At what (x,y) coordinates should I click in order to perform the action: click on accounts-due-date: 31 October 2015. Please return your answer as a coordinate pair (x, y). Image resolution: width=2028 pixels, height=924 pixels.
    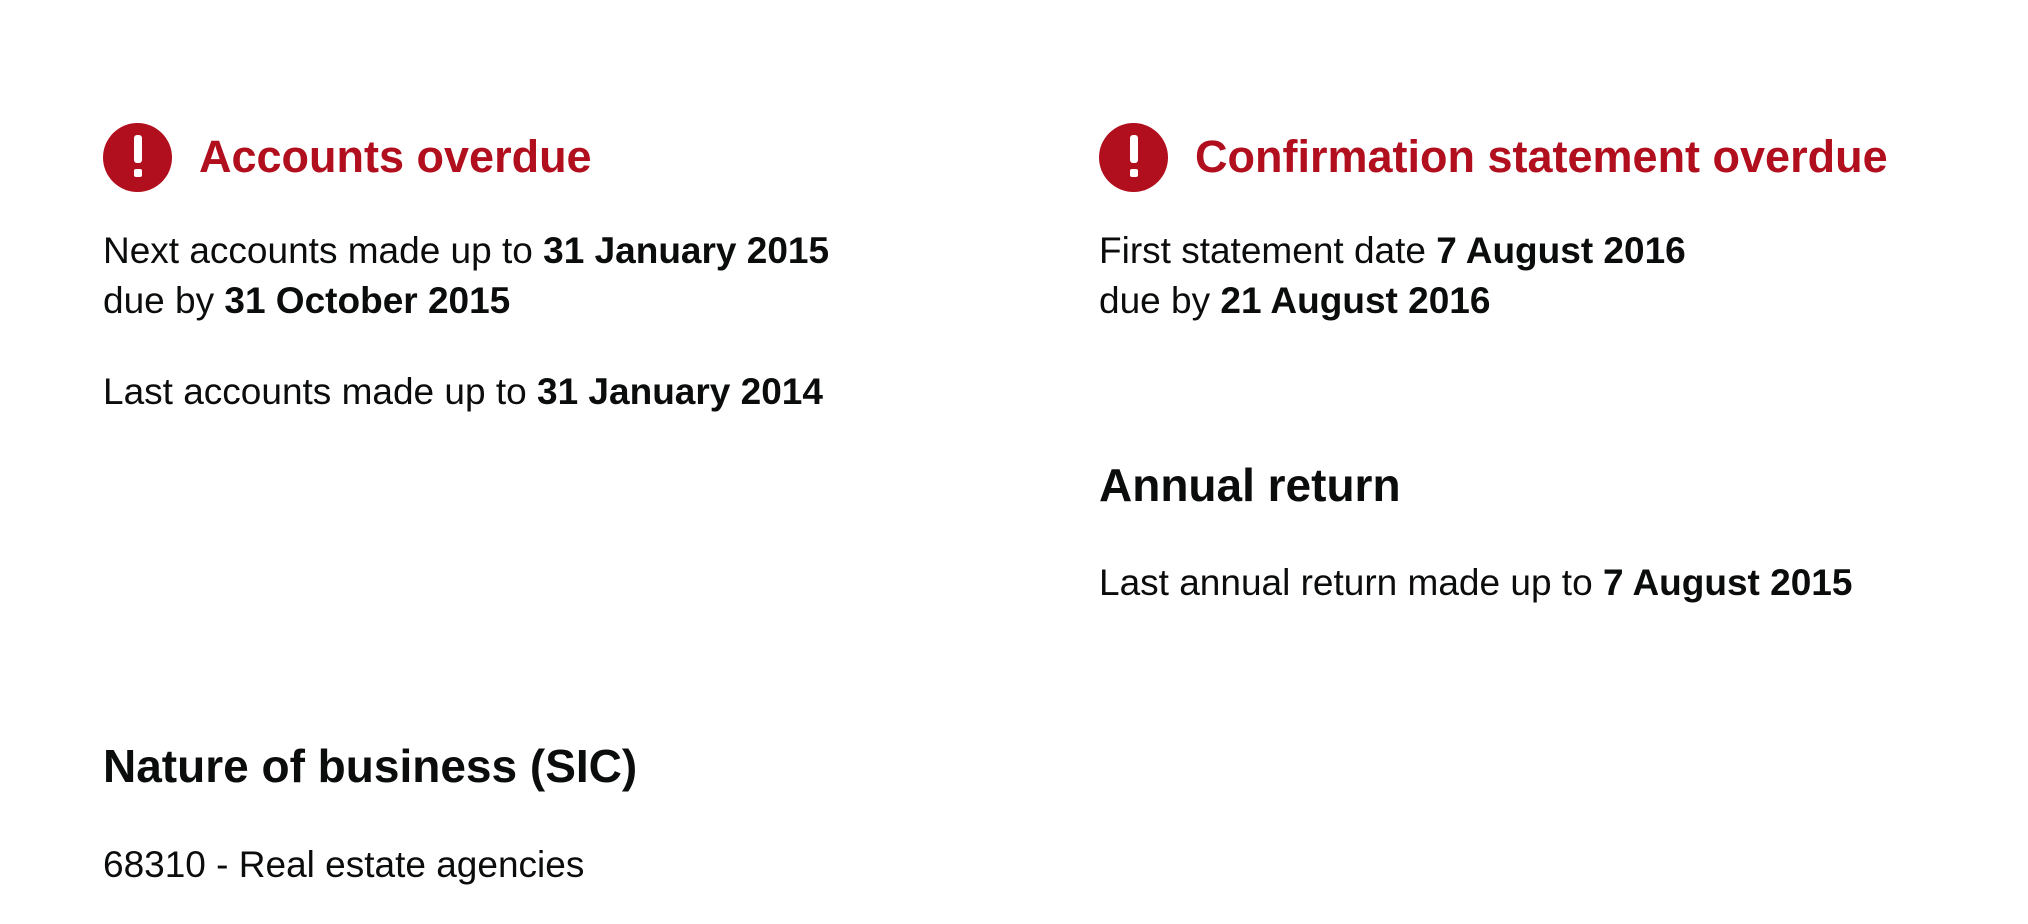
    Looking at the image, I should click on (367, 300).